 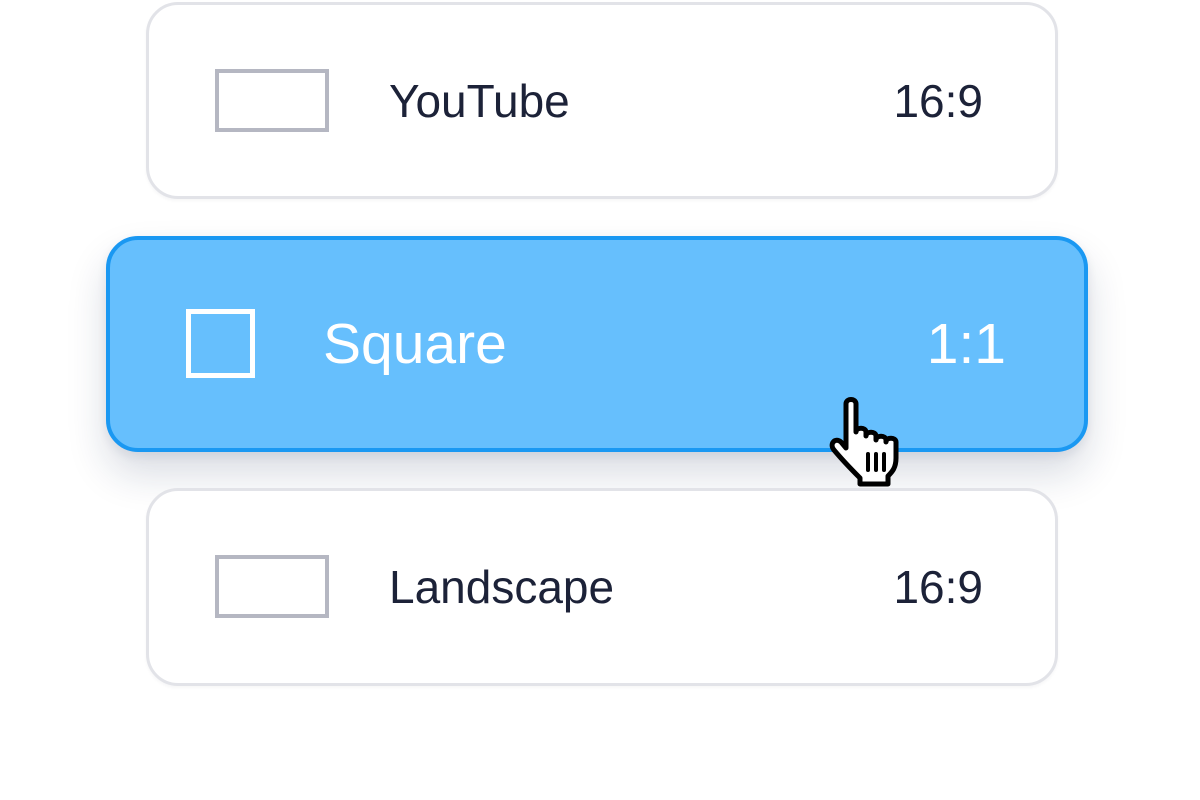 What do you see at coordinates (220, 343) in the screenshot?
I see `square-ratio-icon` at bounding box center [220, 343].